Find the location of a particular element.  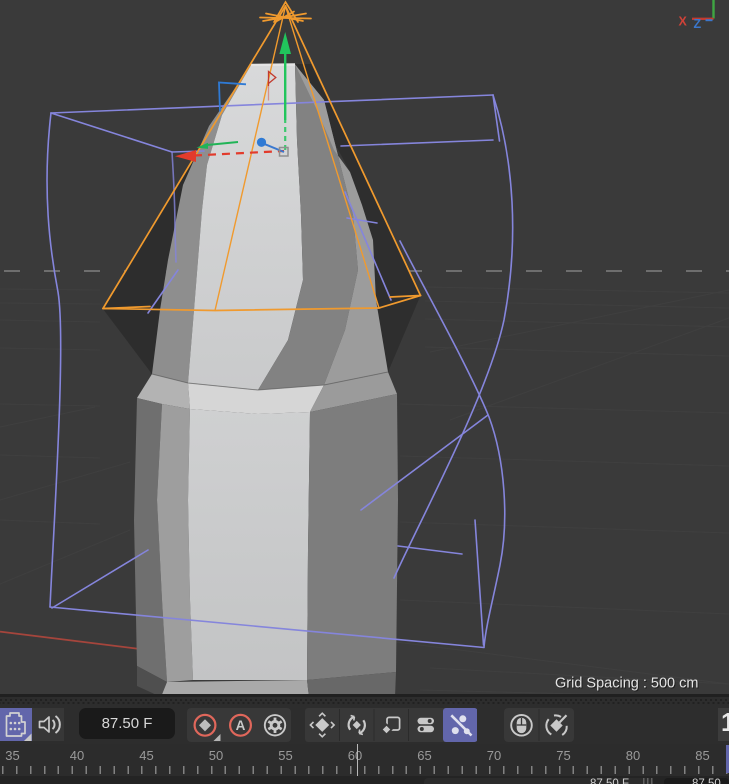

svg-text: A is located at coordinates (240, 725).